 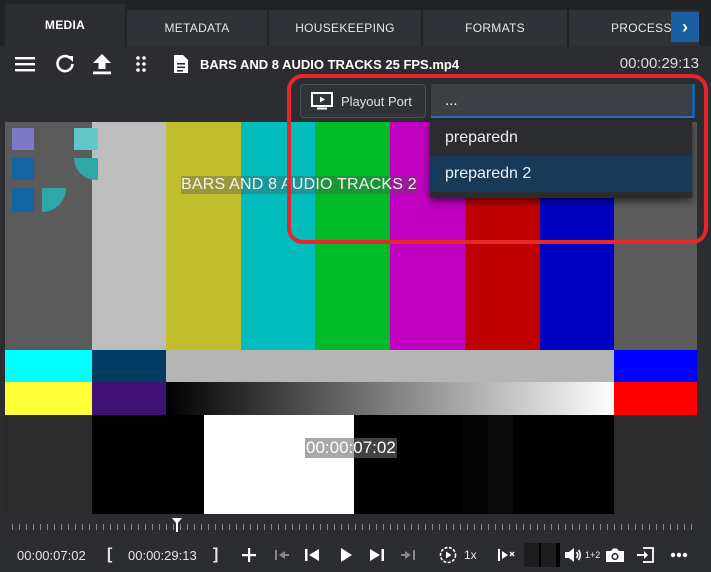 What do you see at coordinates (109, 555) in the screenshot?
I see `mark-in-button: [` at bounding box center [109, 555].